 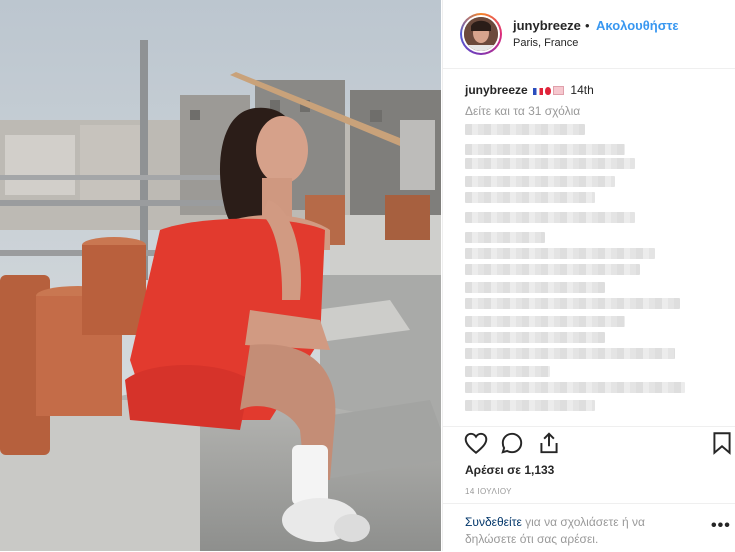 I want to click on caption-emoji, so click(x=550, y=91).